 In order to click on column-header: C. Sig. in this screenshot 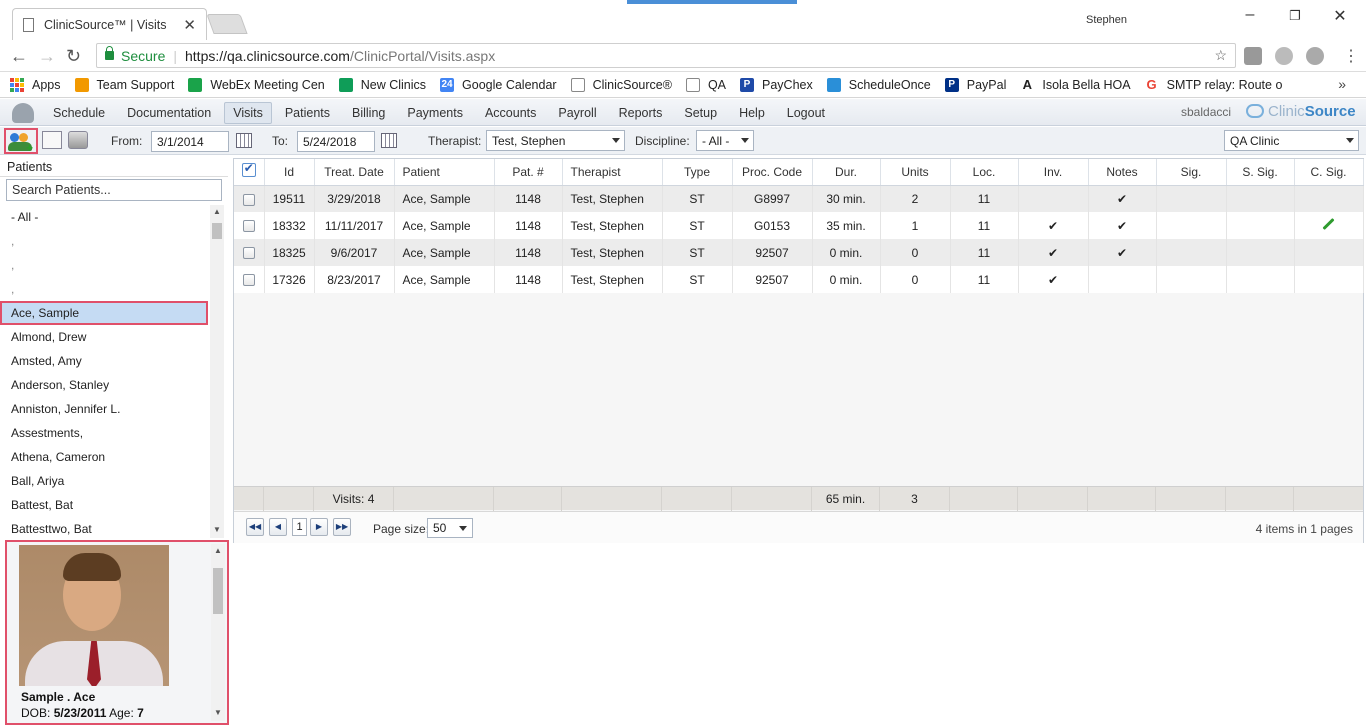, I will do `click(1329, 172)`.